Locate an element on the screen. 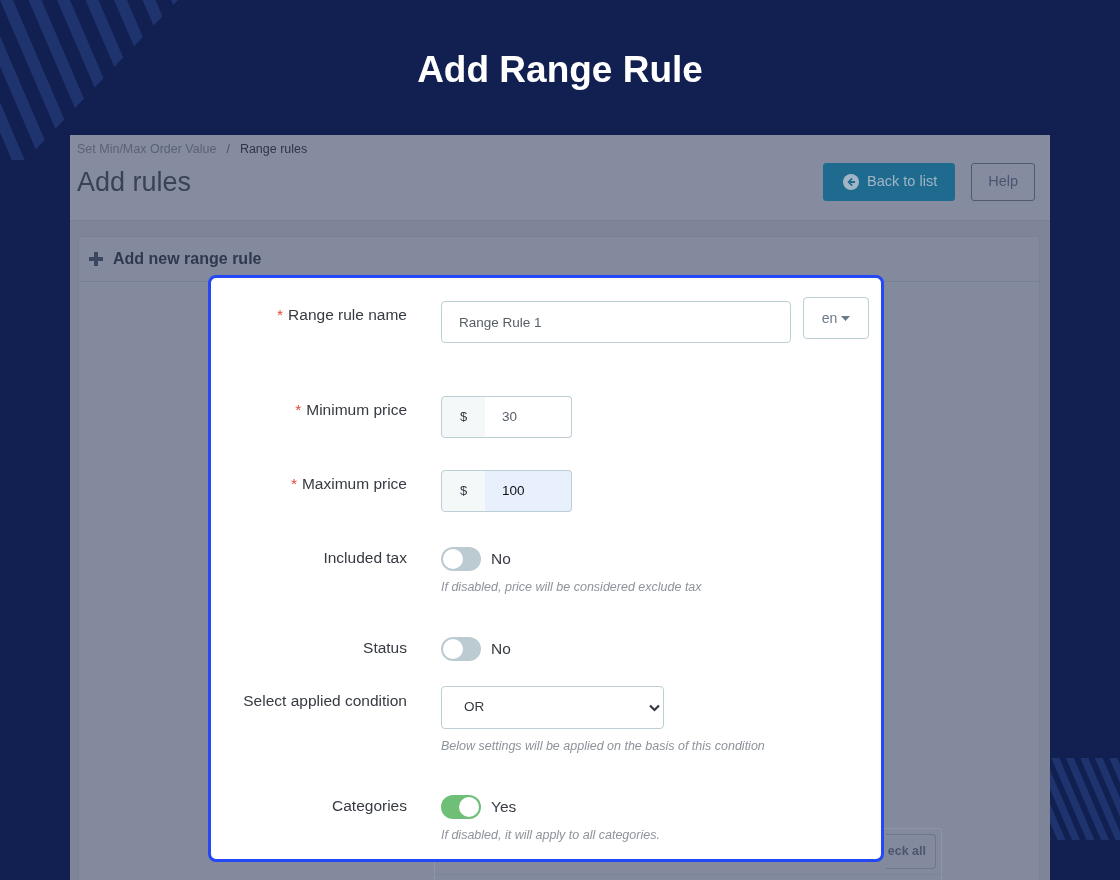 The height and width of the screenshot is (880, 1120). card-title: Add new range rule is located at coordinates (187, 259).